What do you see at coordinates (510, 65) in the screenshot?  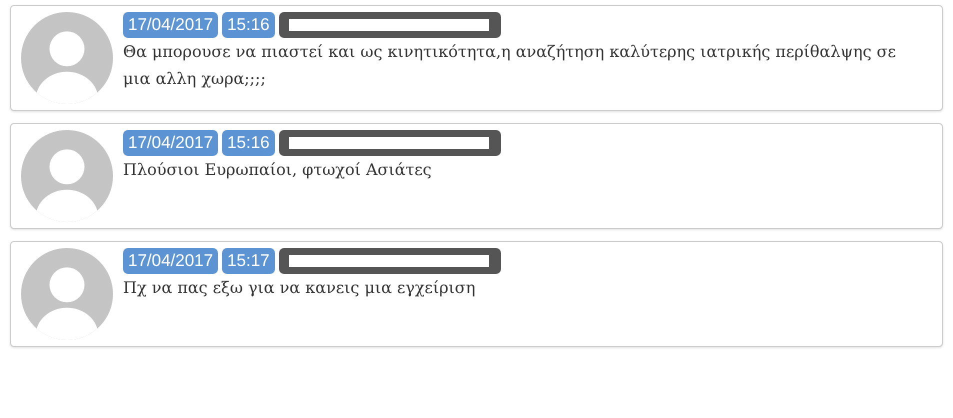 I see `comment-text: Θα μπορουσε να πιαστεί και ως κινητικότητα,η αναζήτηση καλύτερης ιατρικής περίθαλψης σε μια αλλη χωρα;;;;` at bounding box center [510, 65].